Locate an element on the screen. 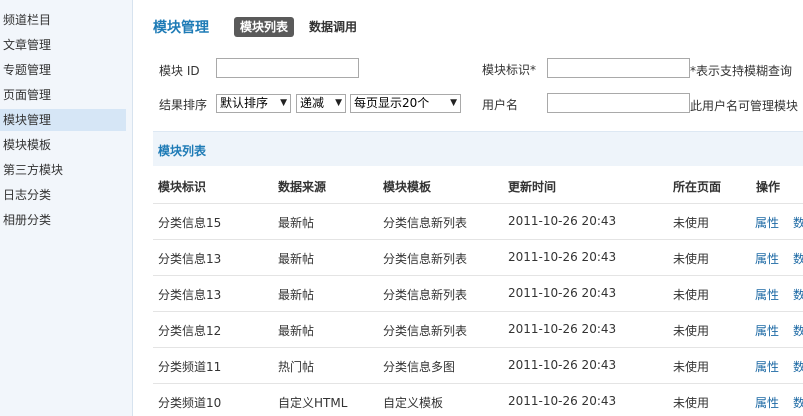 The image size is (803, 416). cell-mark: 分类信息15 is located at coordinates (190, 223).